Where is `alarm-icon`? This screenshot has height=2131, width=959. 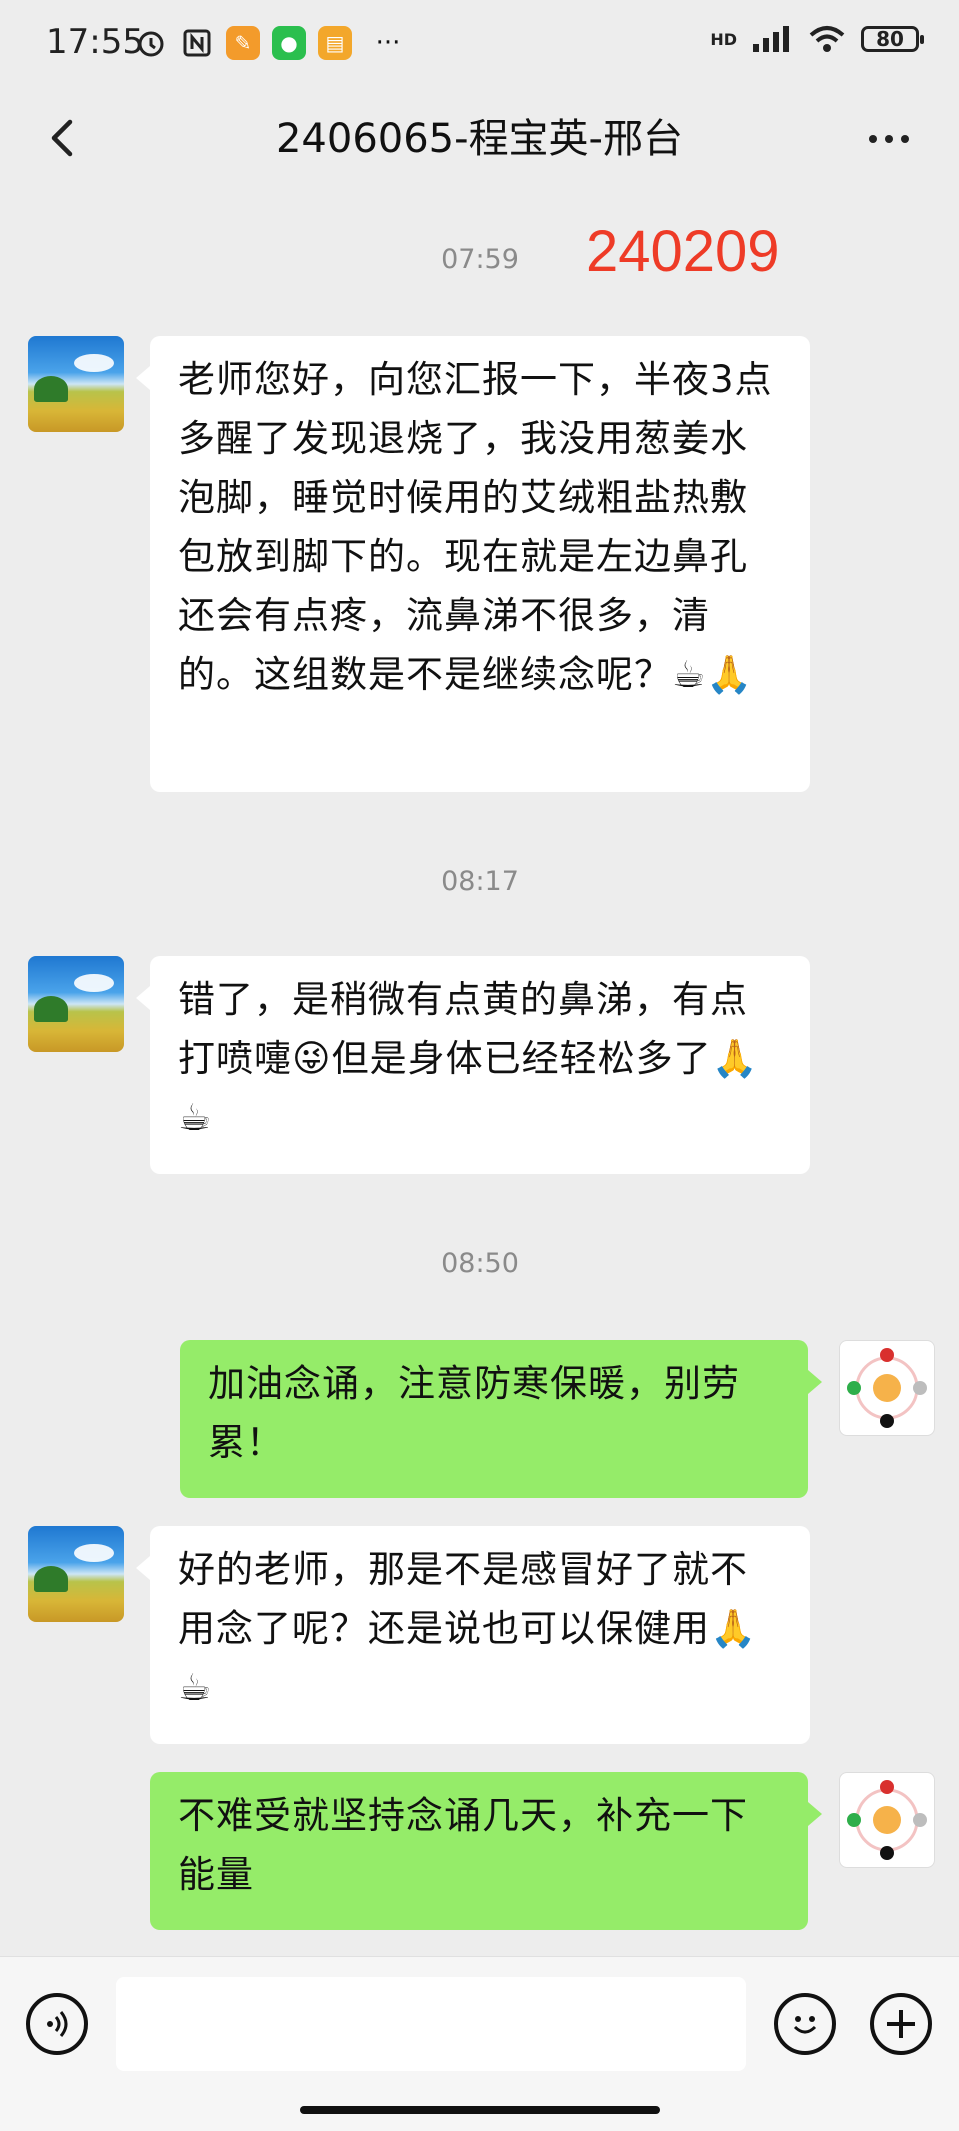
alarm-icon is located at coordinates (151, 43).